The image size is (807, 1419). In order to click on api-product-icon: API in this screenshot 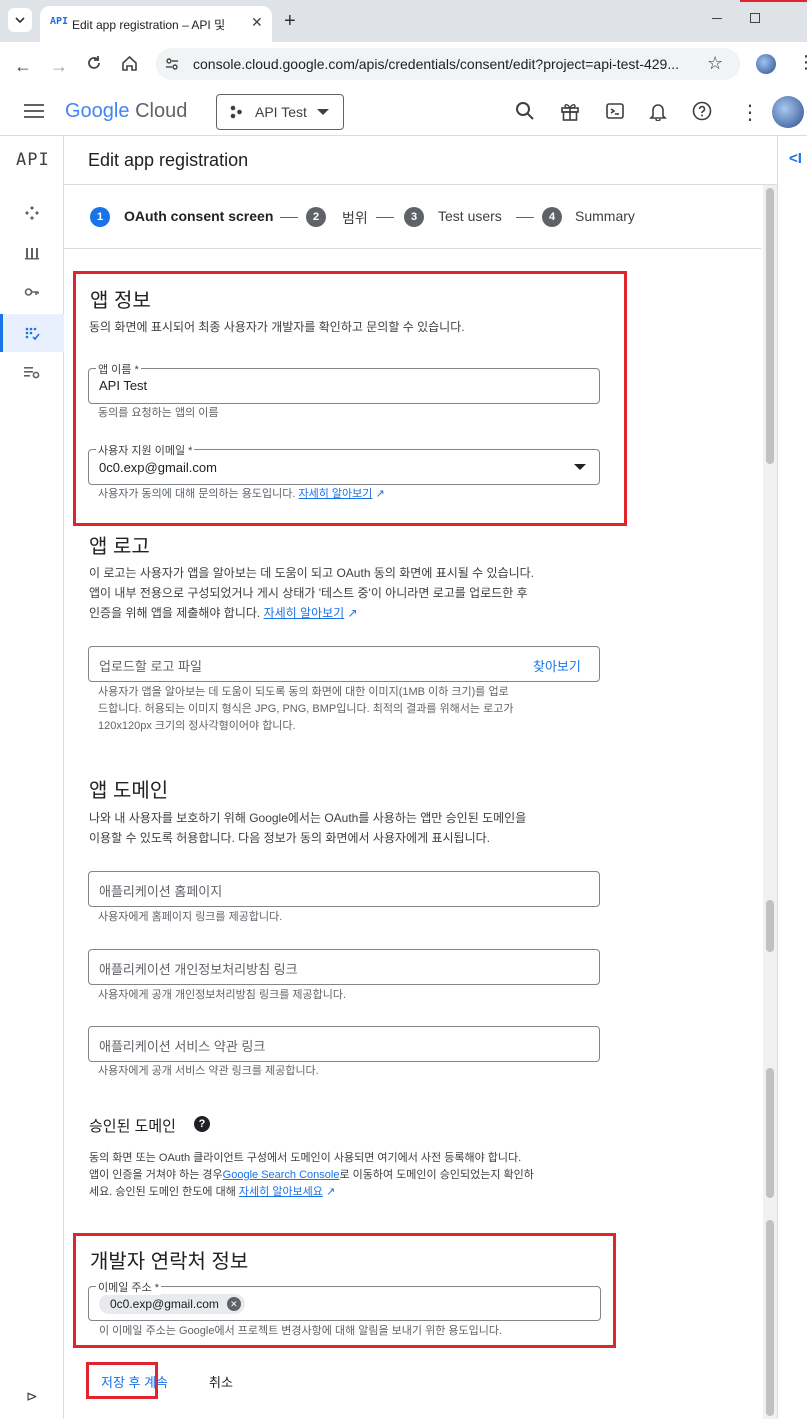, I will do `click(33, 160)`.